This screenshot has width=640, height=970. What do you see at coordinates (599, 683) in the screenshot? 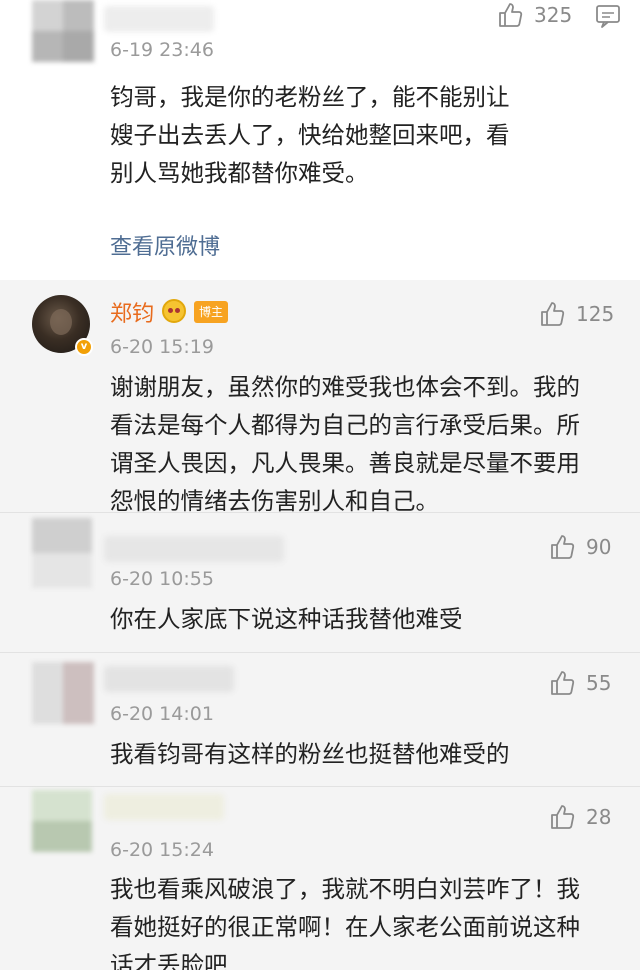
I see `like-count: 55` at bounding box center [599, 683].